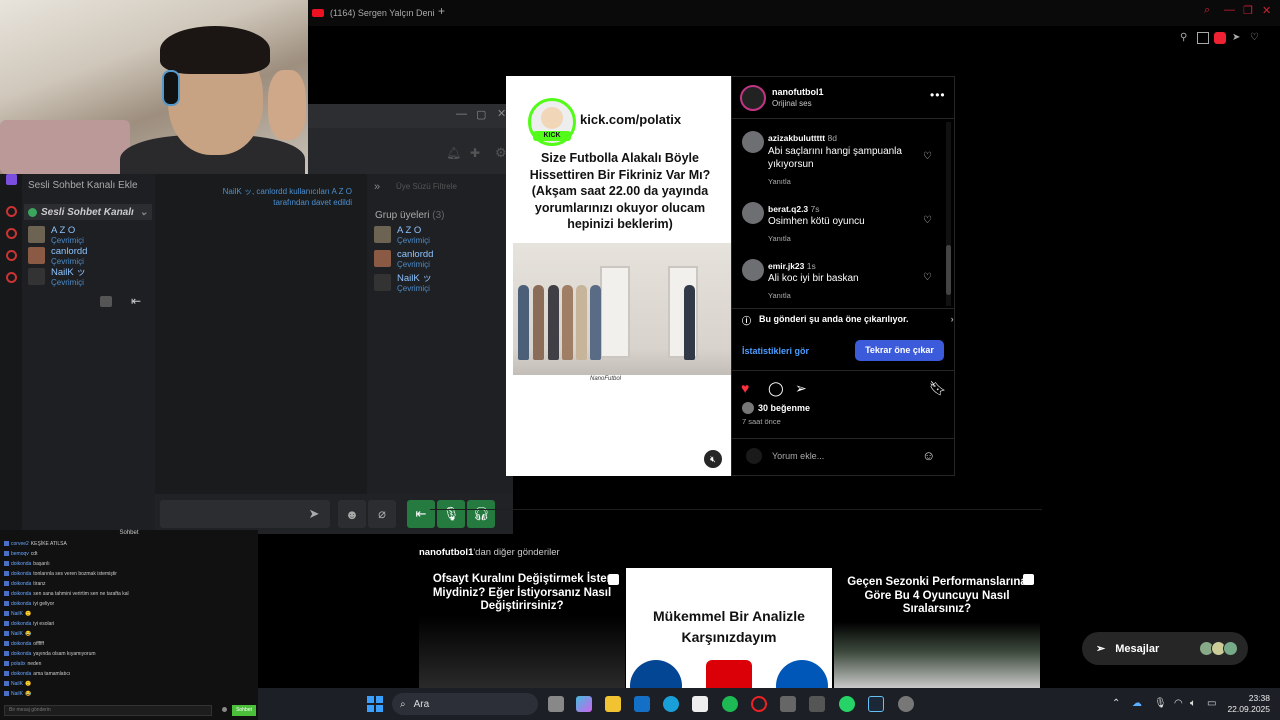  Describe the element at coordinates (847, 704) in the screenshot. I see `whatsapp-icon` at that location.